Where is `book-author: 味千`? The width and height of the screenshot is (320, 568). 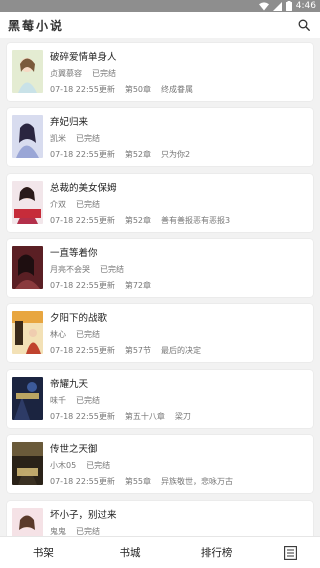
book-author: 味千 is located at coordinates (58, 400).